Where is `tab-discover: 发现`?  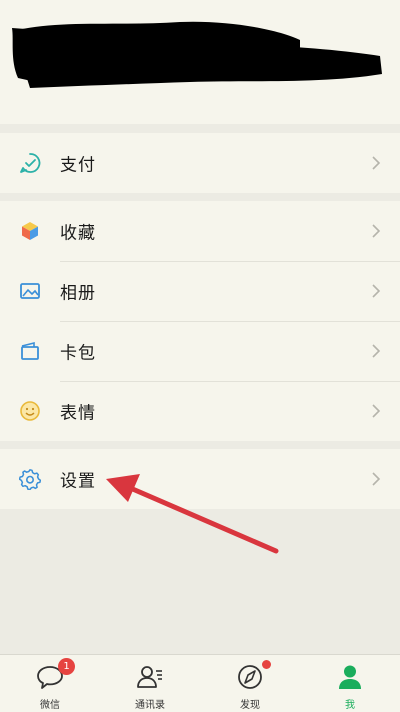
tab-discover: 发现 is located at coordinates (250, 683).